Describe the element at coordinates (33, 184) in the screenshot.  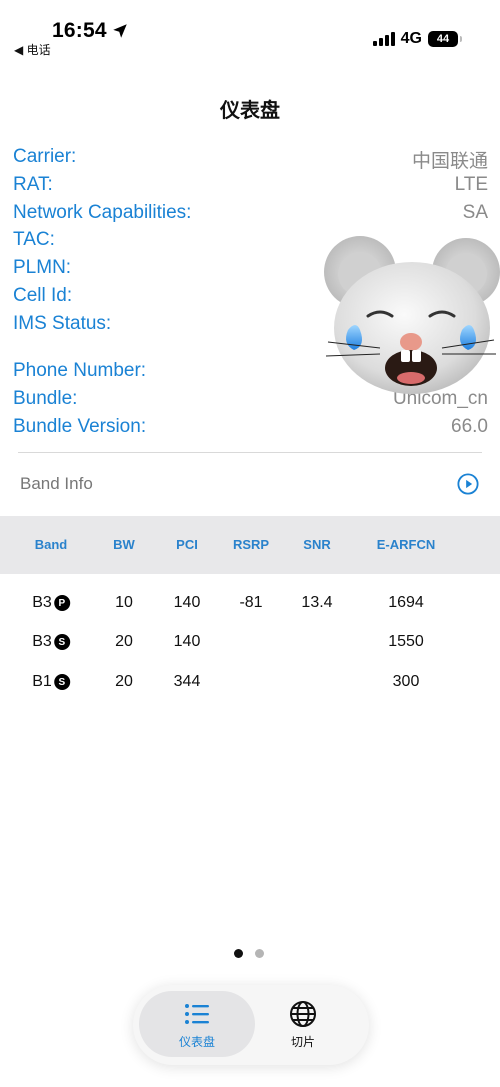
I see `info-label: RAT:` at that location.